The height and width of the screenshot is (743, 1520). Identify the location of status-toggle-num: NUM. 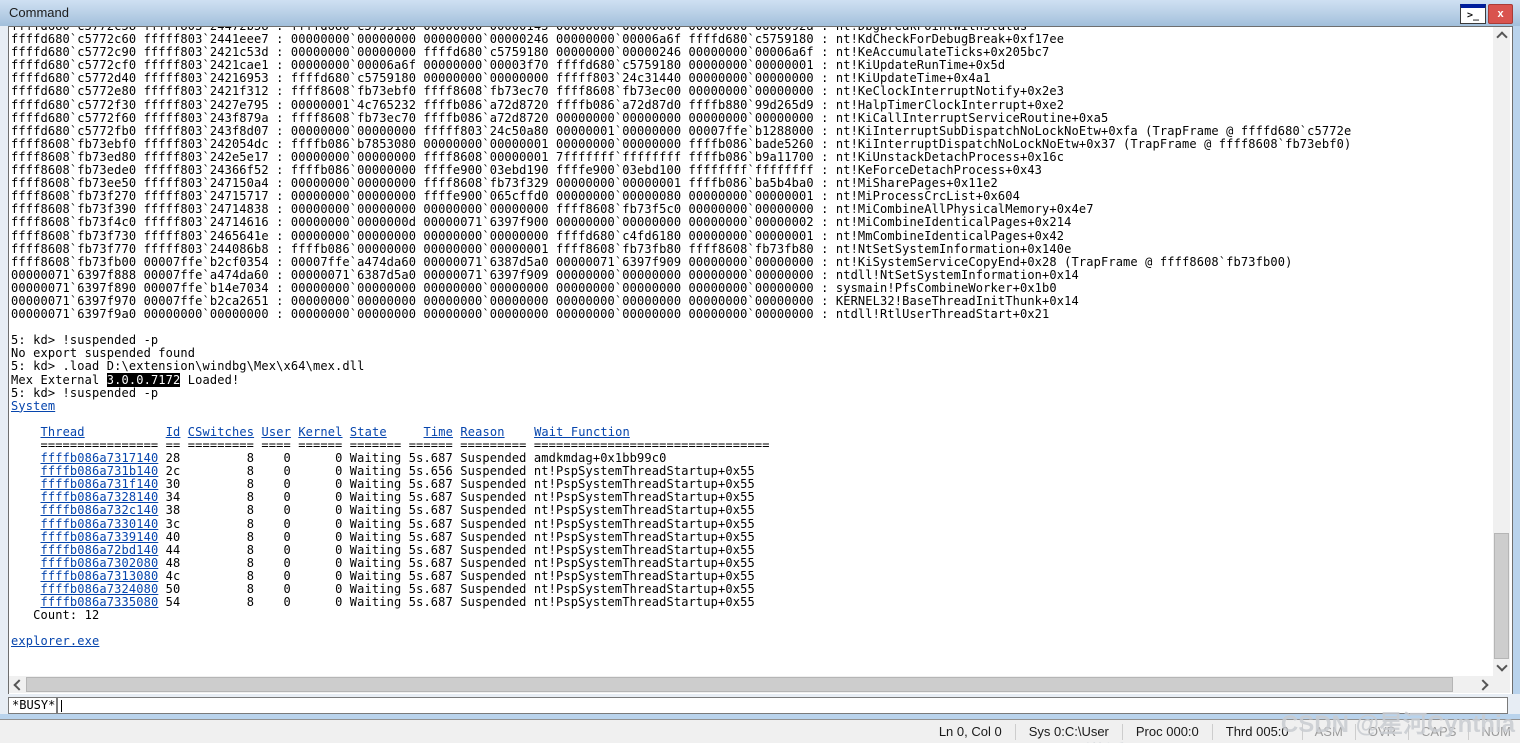
(1494, 731).